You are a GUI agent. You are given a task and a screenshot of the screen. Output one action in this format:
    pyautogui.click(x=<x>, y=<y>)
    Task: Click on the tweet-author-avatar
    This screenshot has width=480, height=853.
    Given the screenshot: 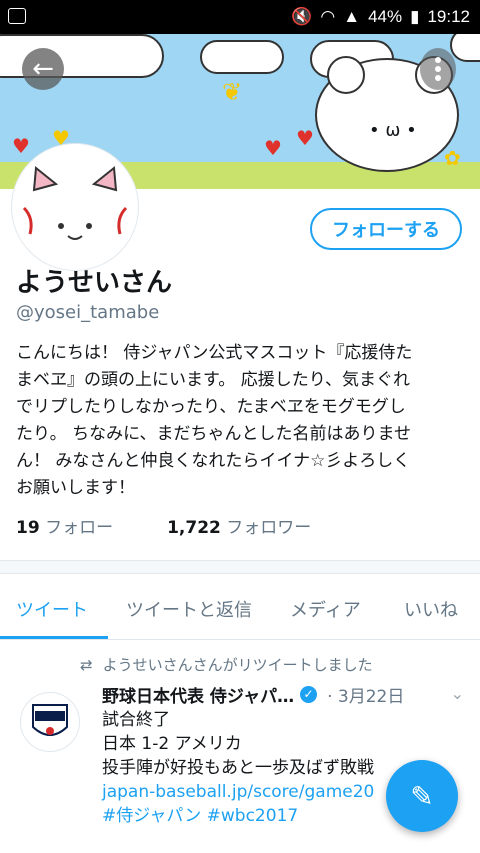 What is the action you would take?
    pyautogui.click(x=50, y=722)
    